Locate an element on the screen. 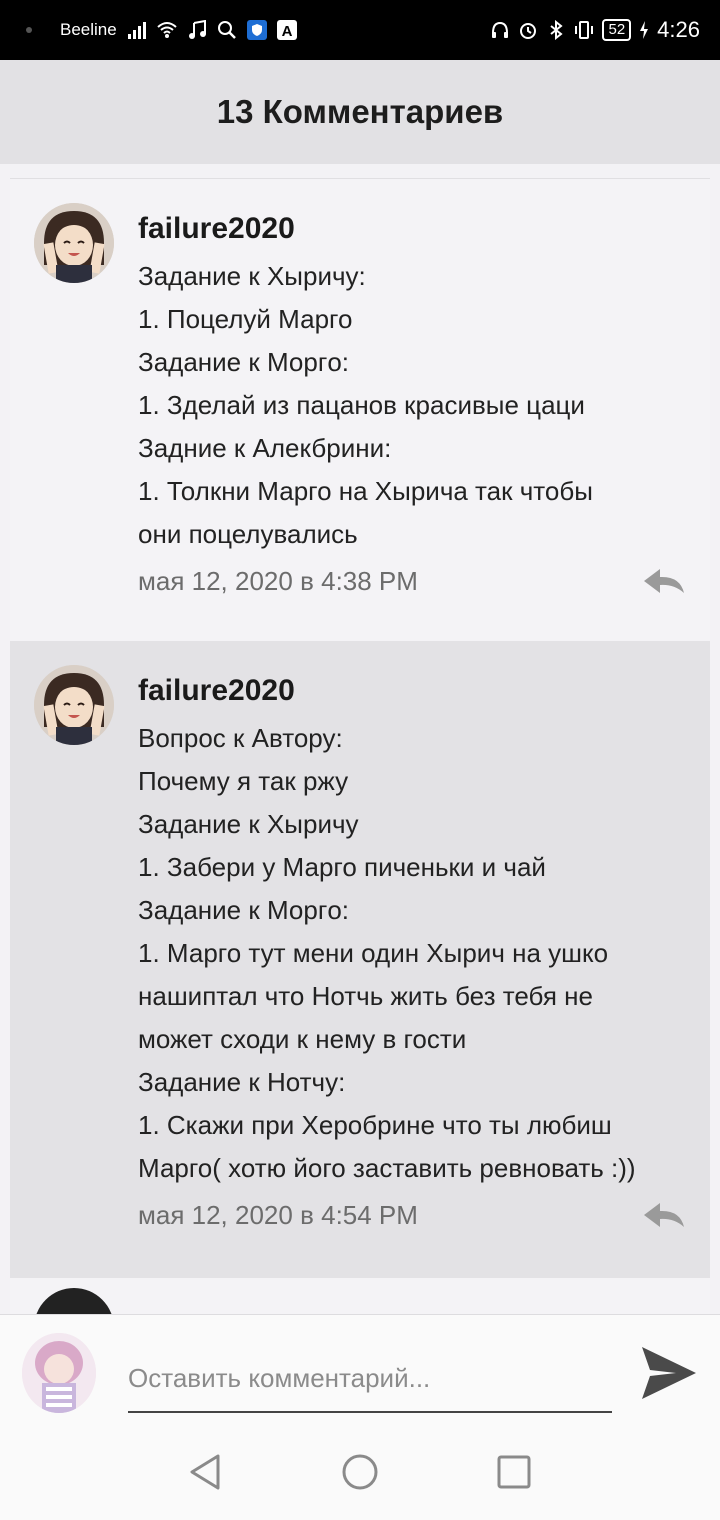 The image size is (720, 1520). shield-icon is located at coordinates (256, 30).